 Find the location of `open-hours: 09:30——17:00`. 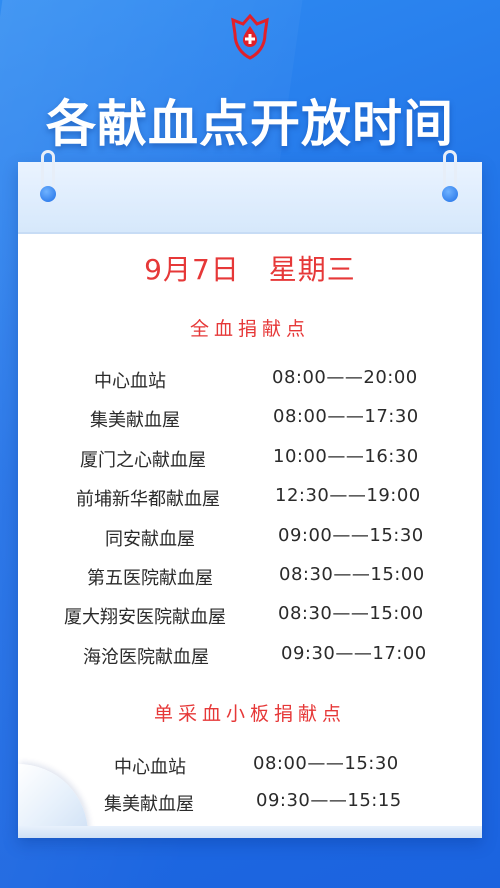

open-hours: 09:30——17:00 is located at coordinates (354, 653).